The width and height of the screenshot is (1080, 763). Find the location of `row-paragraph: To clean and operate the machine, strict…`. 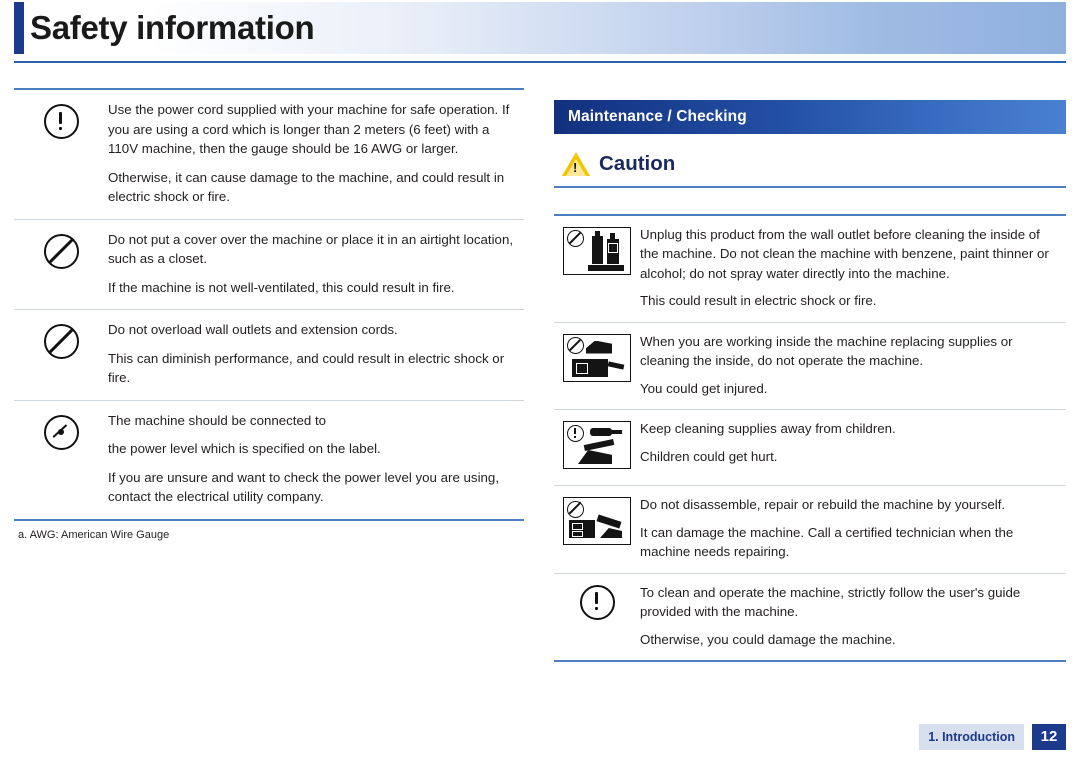

row-paragraph: To clean and operate the machine, strict… is located at coordinates (830, 602).